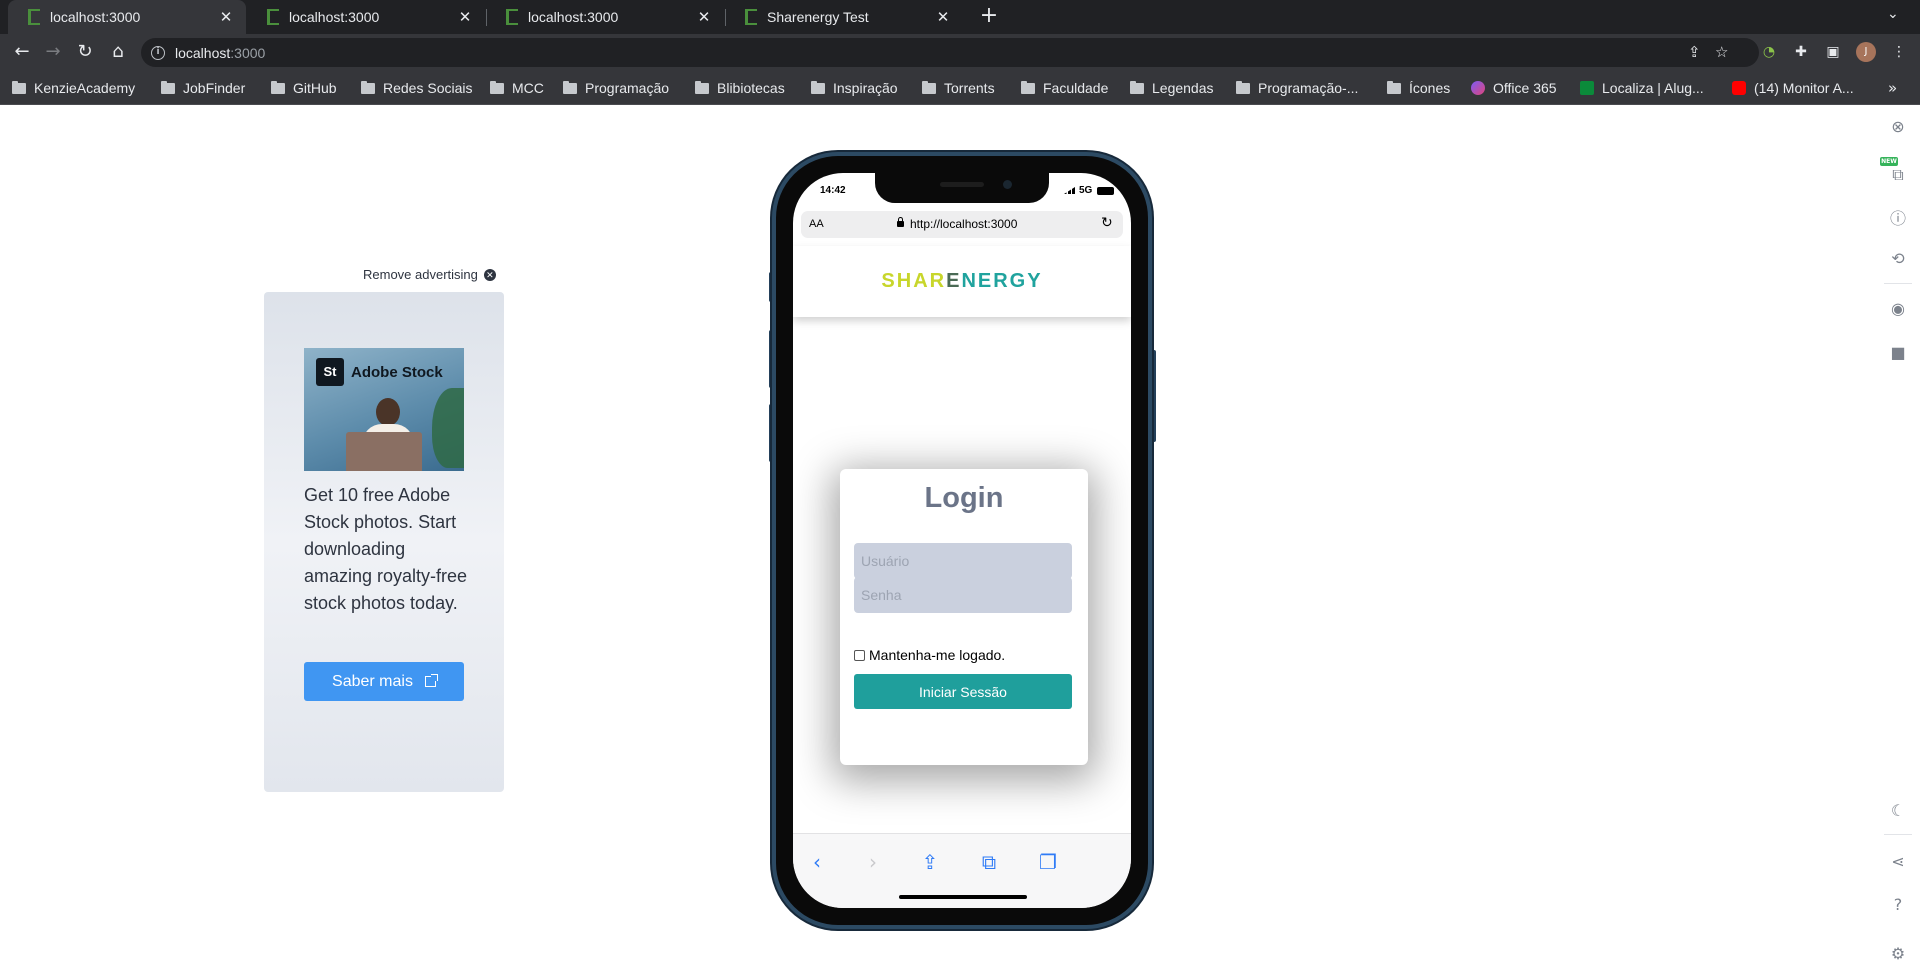  I want to click on back-chevron-icon: ‹, so click(817, 862).